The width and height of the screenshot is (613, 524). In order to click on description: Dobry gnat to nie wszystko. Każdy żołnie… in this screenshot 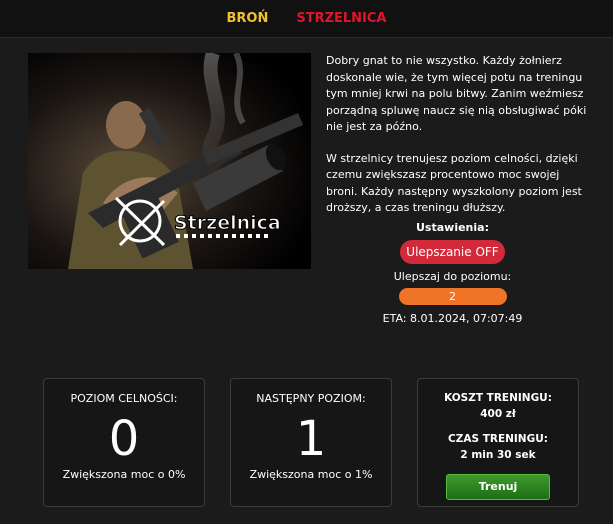, I will do `click(457, 142)`.